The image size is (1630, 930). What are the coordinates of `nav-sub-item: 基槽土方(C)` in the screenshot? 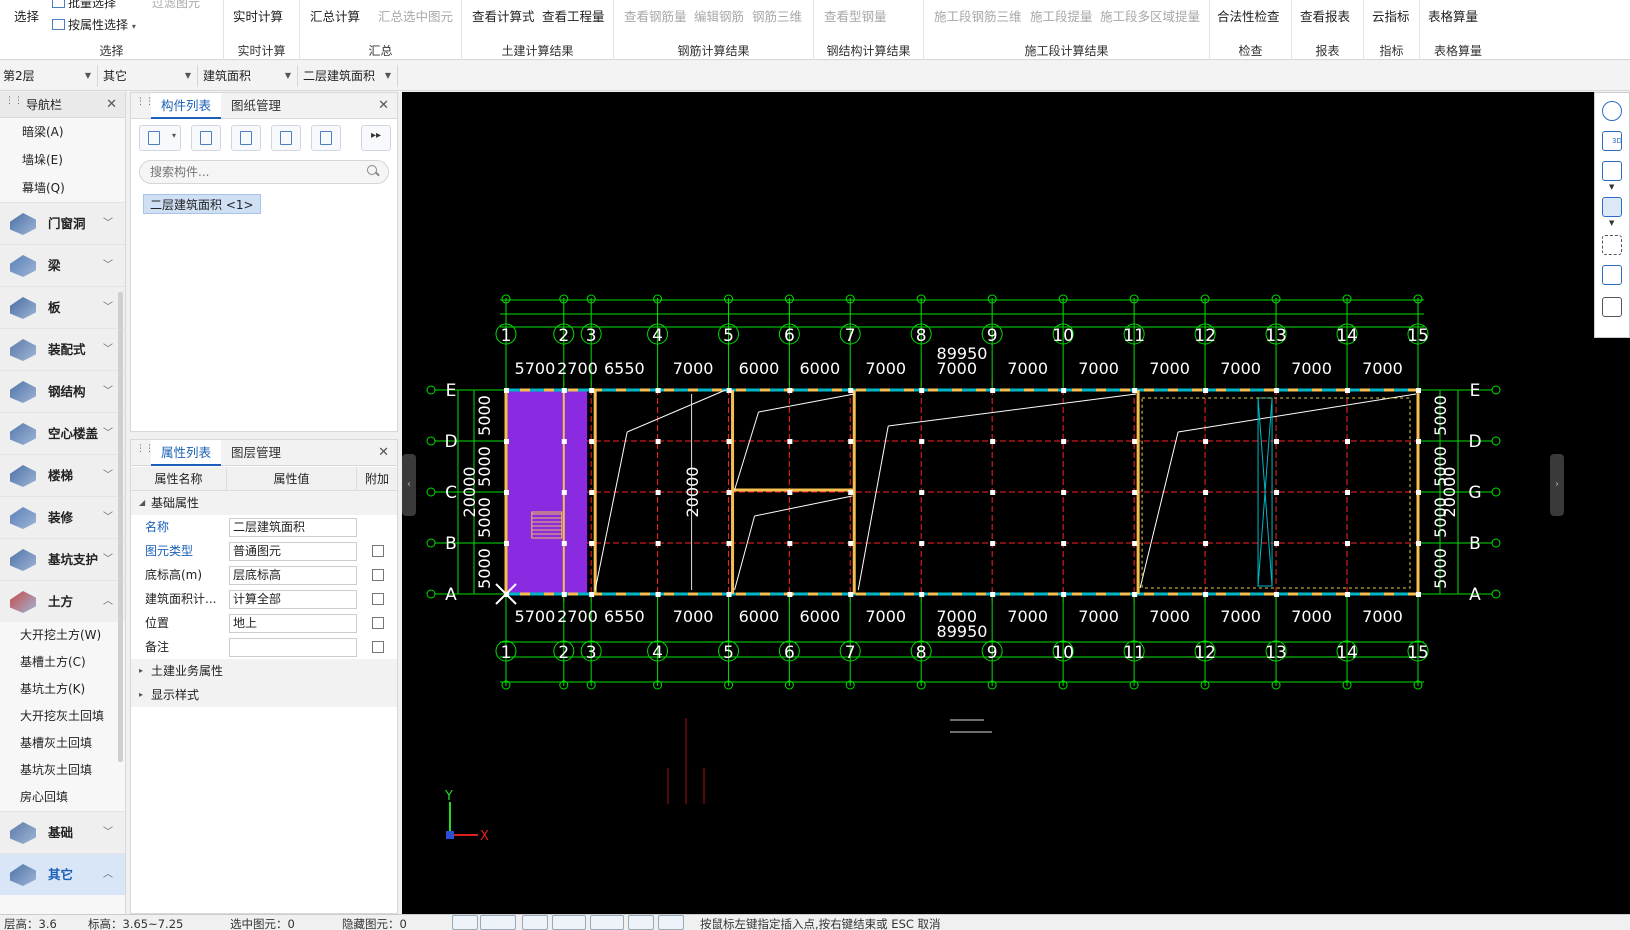 It's located at (62, 662).